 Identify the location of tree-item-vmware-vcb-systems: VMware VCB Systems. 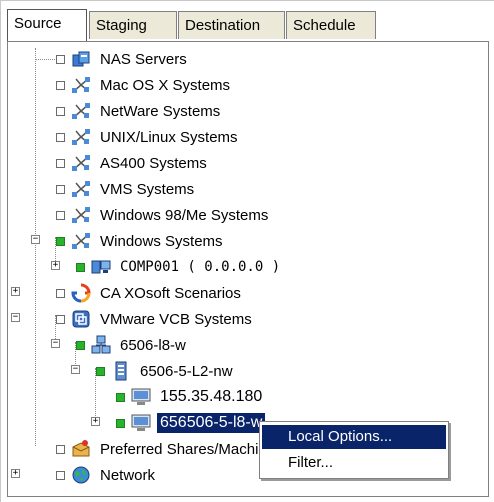
(142, 319).